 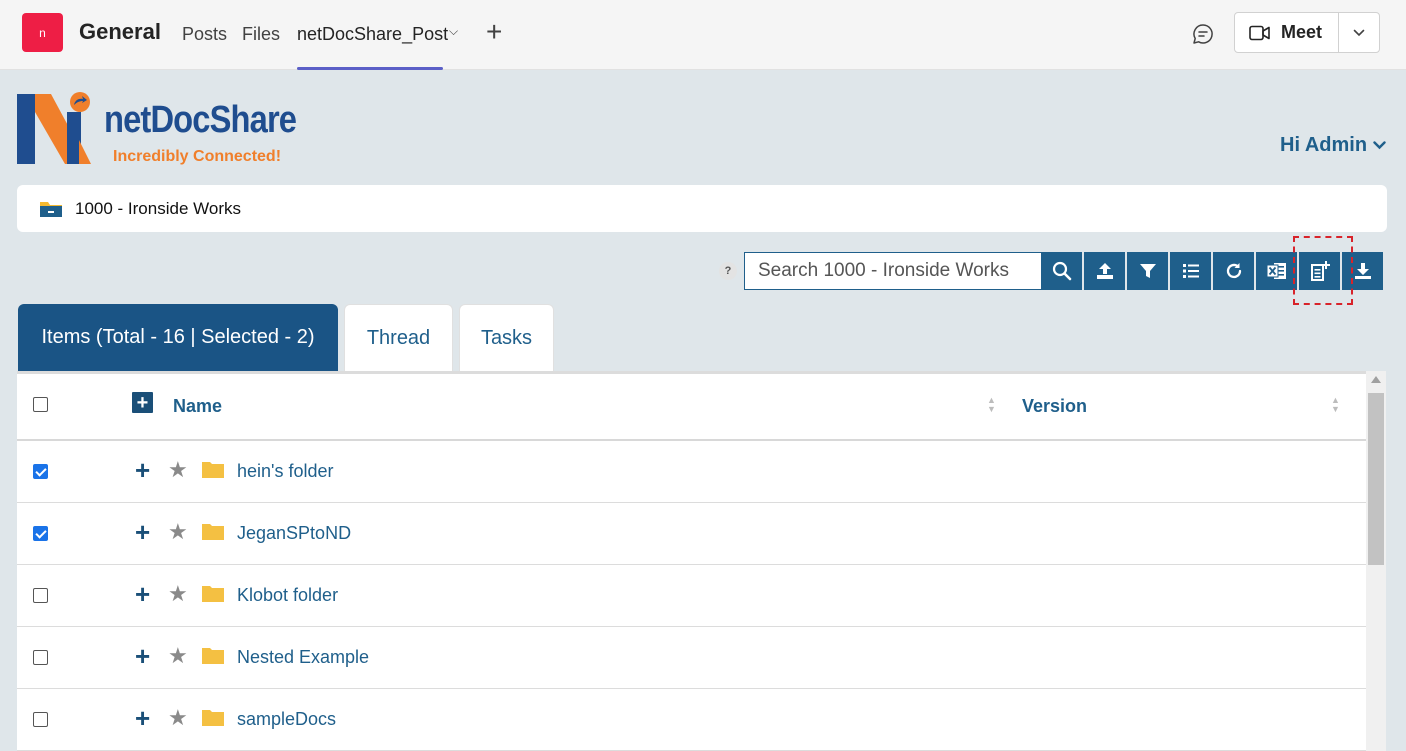 I want to click on table-row: + ★ Nested Example, so click(x=691, y=658).